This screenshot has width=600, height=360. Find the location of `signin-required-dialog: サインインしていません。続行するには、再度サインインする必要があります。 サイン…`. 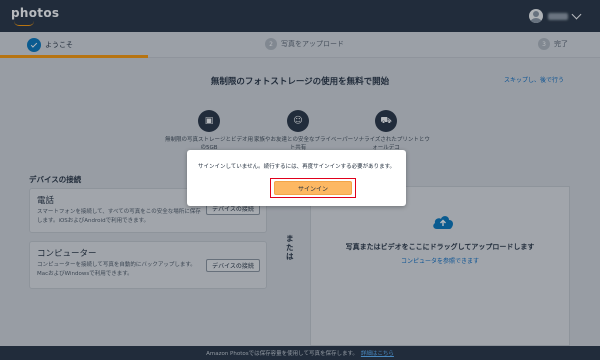

signin-required-dialog: サインインしていません。続行するには、再度サインインする必要があります。 サイン… is located at coordinates (296, 178).